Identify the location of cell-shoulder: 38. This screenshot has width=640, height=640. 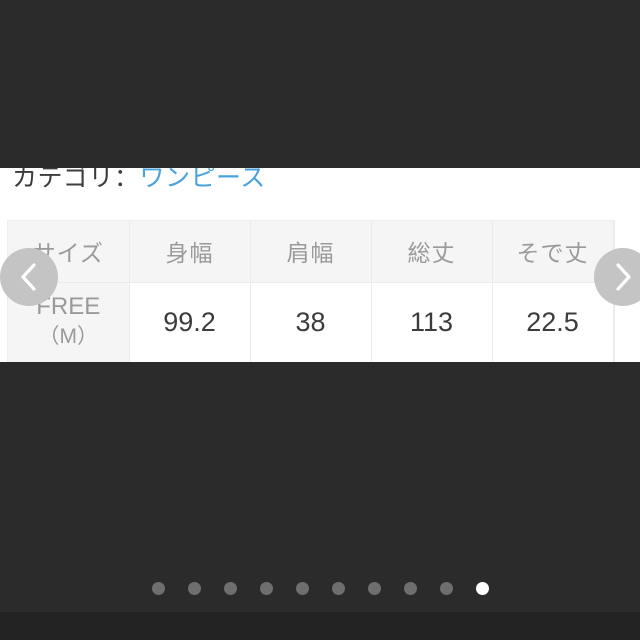
(311, 322).